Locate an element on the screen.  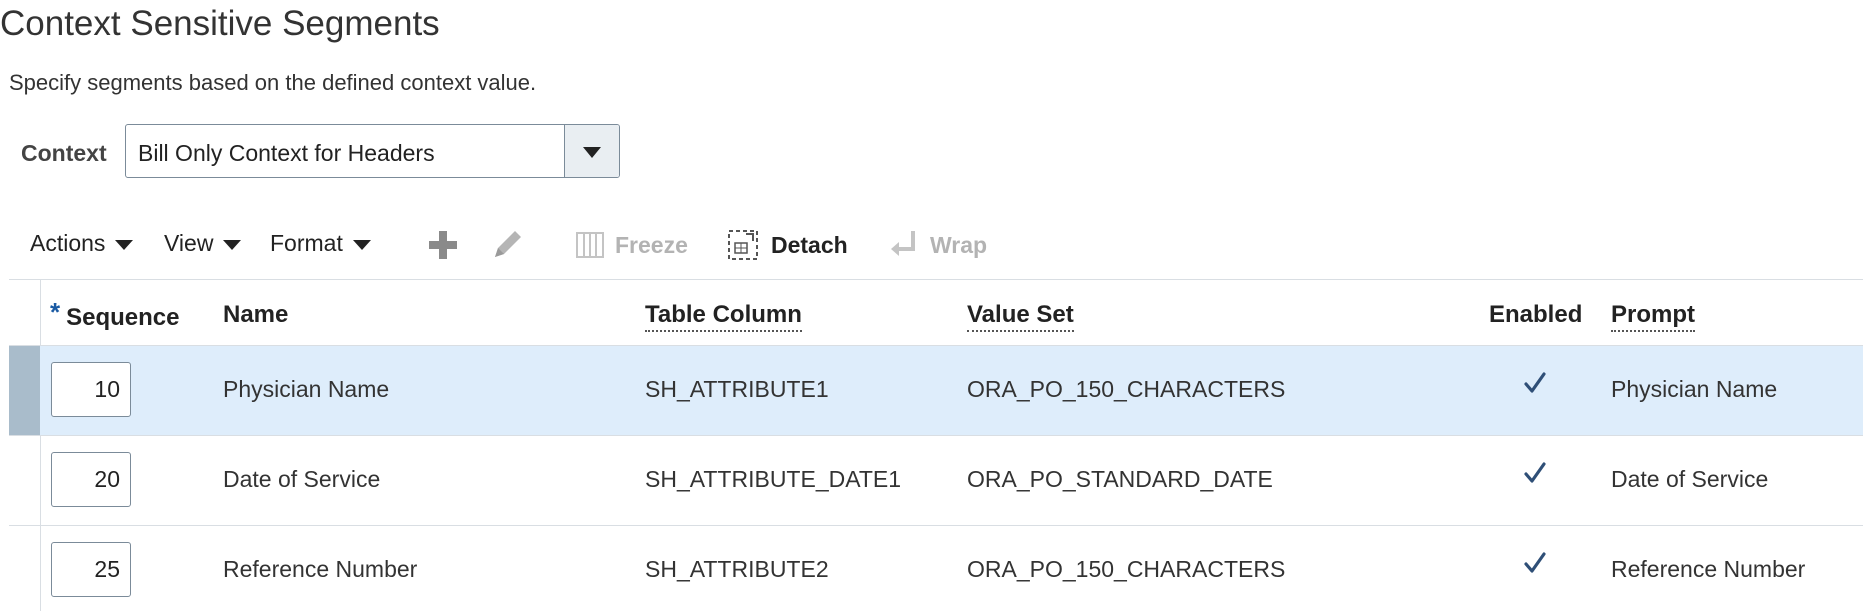
row-name: Physician Name is located at coordinates (306, 389).